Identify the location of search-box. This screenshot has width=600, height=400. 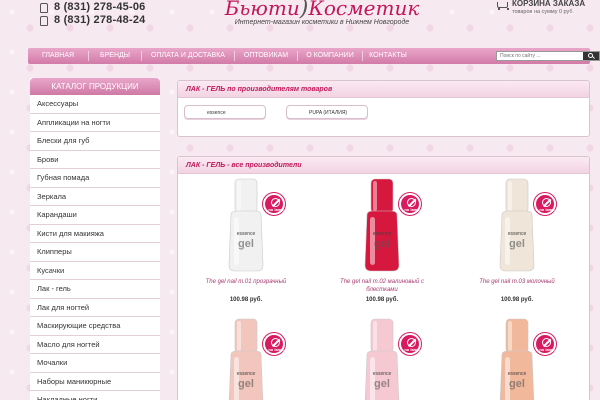
(548, 56).